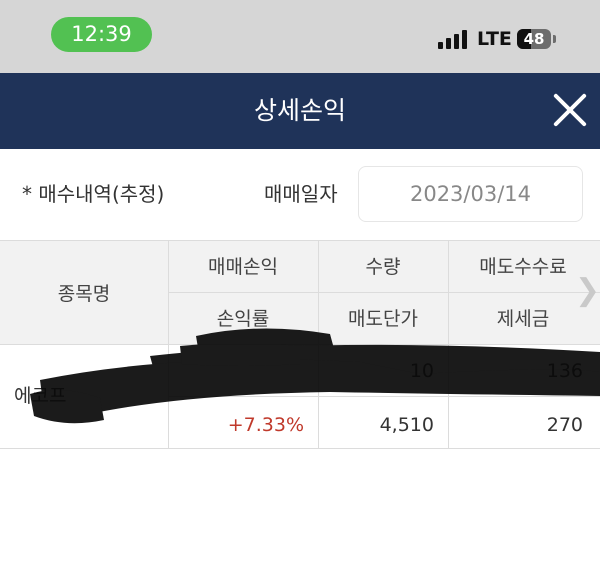 Image resolution: width=600 pixels, height=562 pixels. What do you see at coordinates (383, 267) in the screenshot?
I see `header-quantity: 수량` at bounding box center [383, 267].